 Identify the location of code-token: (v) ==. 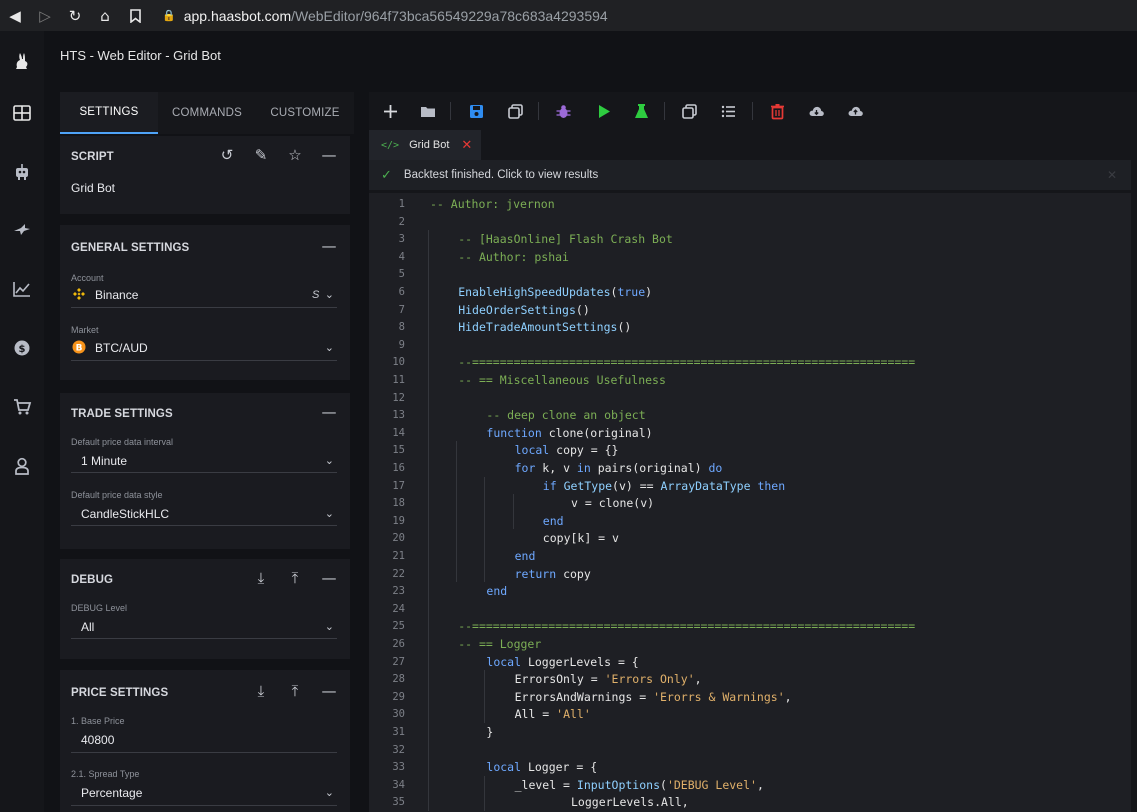
(636, 485).